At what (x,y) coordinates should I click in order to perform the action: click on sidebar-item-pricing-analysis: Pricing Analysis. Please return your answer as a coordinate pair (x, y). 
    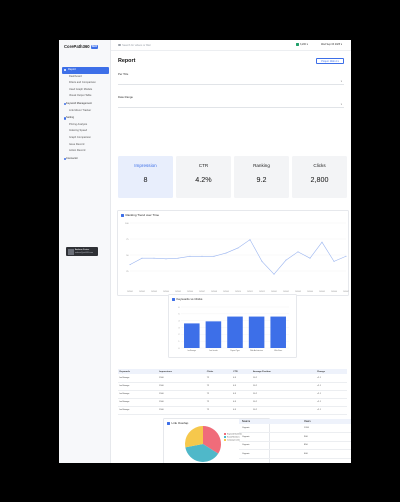
    Looking at the image, I should click on (85, 125).